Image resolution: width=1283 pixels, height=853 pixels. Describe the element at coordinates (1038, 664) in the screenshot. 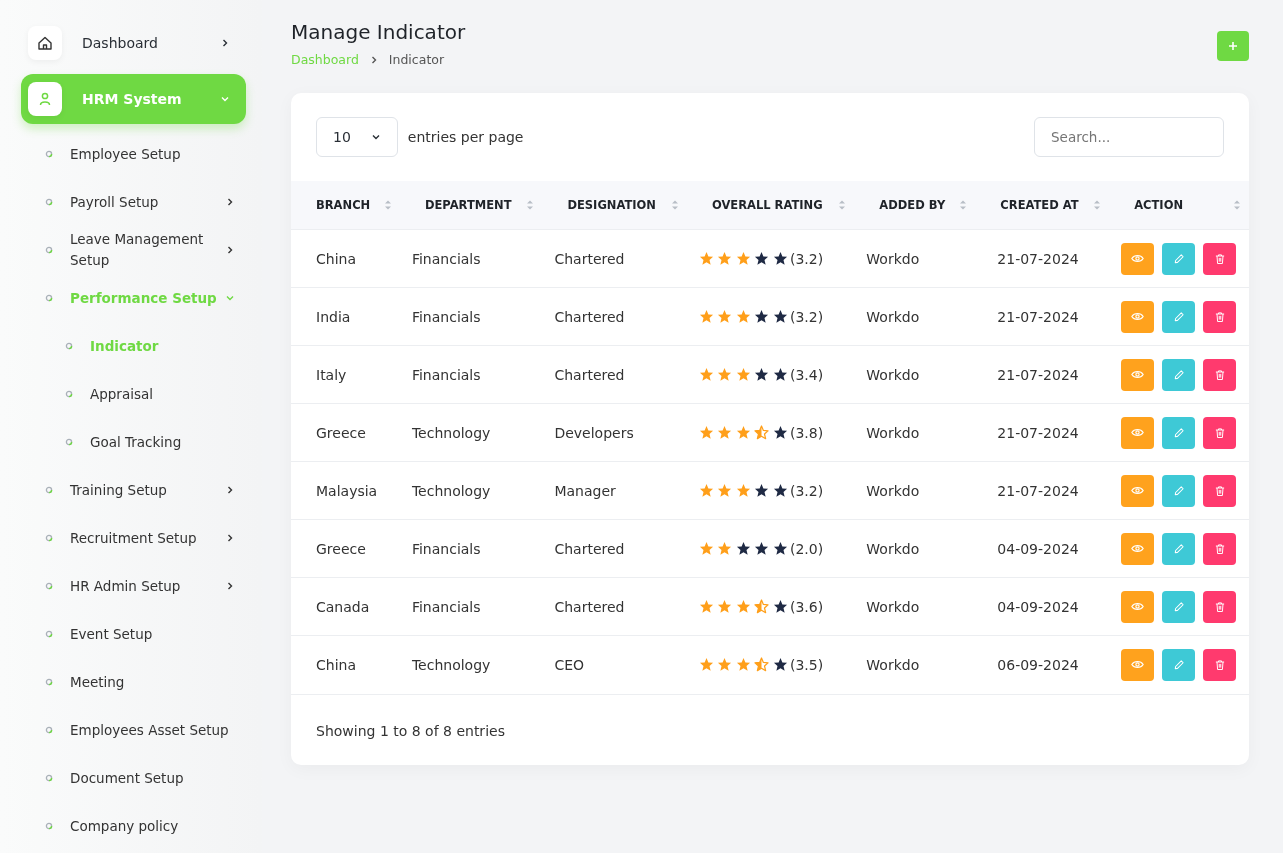

I see `table-cell: 06-09-2024` at that location.